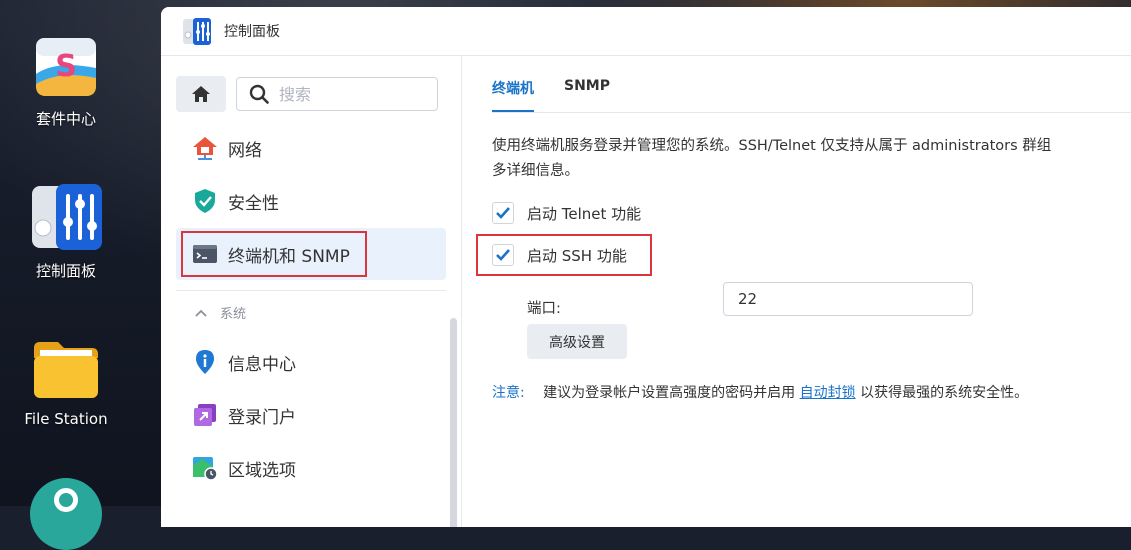 This screenshot has height=550, width=1131. I want to click on desktop-icon-label: 套件中心, so click(65, 119).